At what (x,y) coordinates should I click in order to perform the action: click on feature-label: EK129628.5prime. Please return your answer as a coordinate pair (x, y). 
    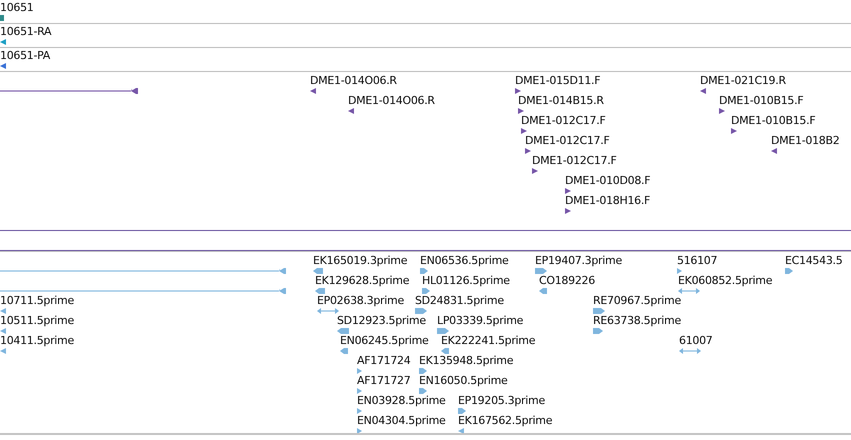
    Looking at the image, I should click on (362, 280).